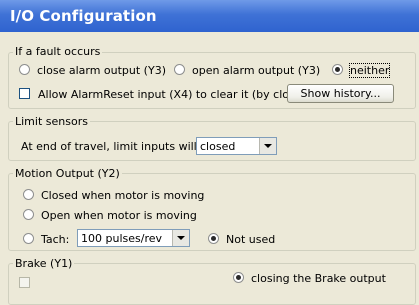 The image size is (419, 305). What do you see at coordinates (213, 238) in the screenshot?
I see `radio-not-used` at bounding box center [213, 238].